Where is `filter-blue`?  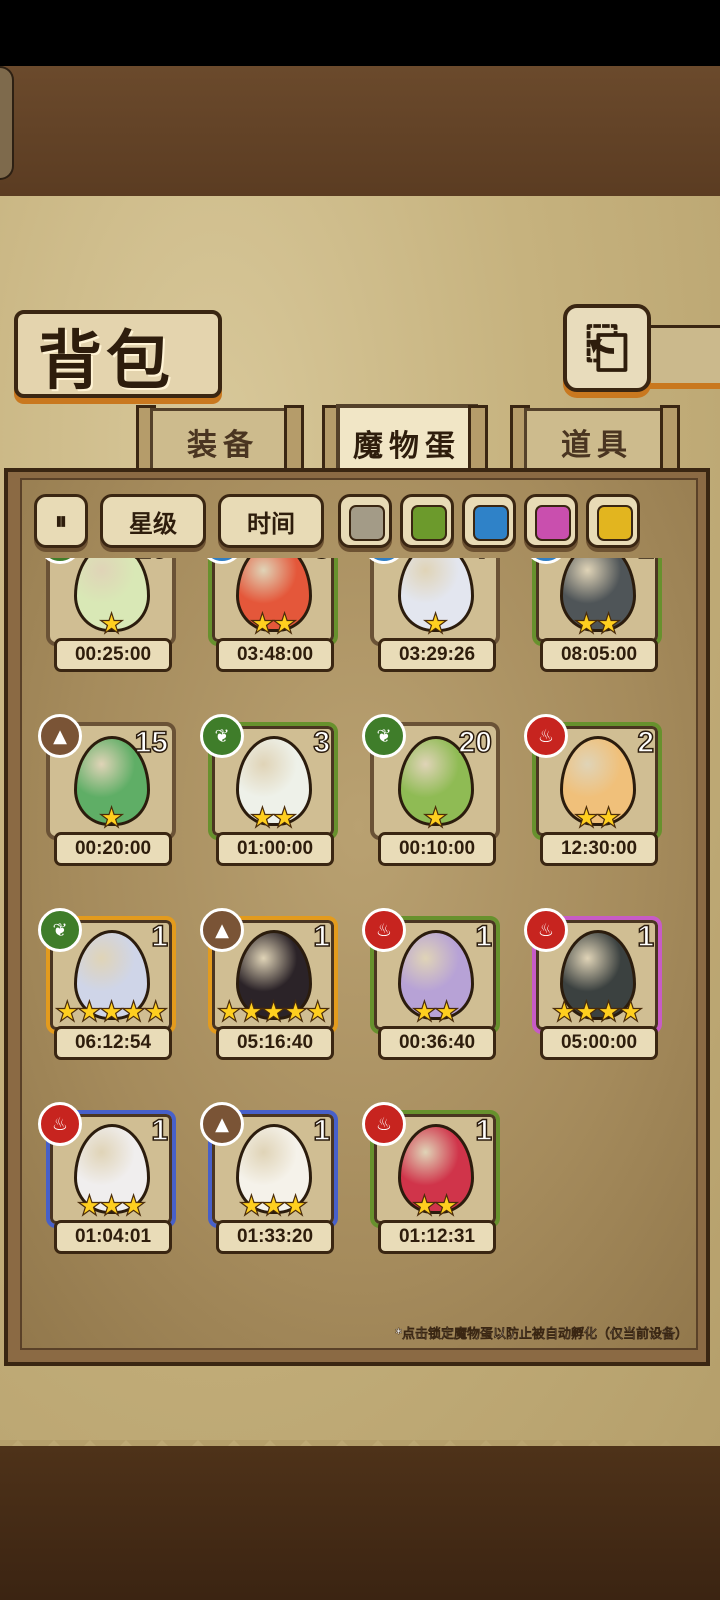
filter-blue is located at coordinates (489, 521).